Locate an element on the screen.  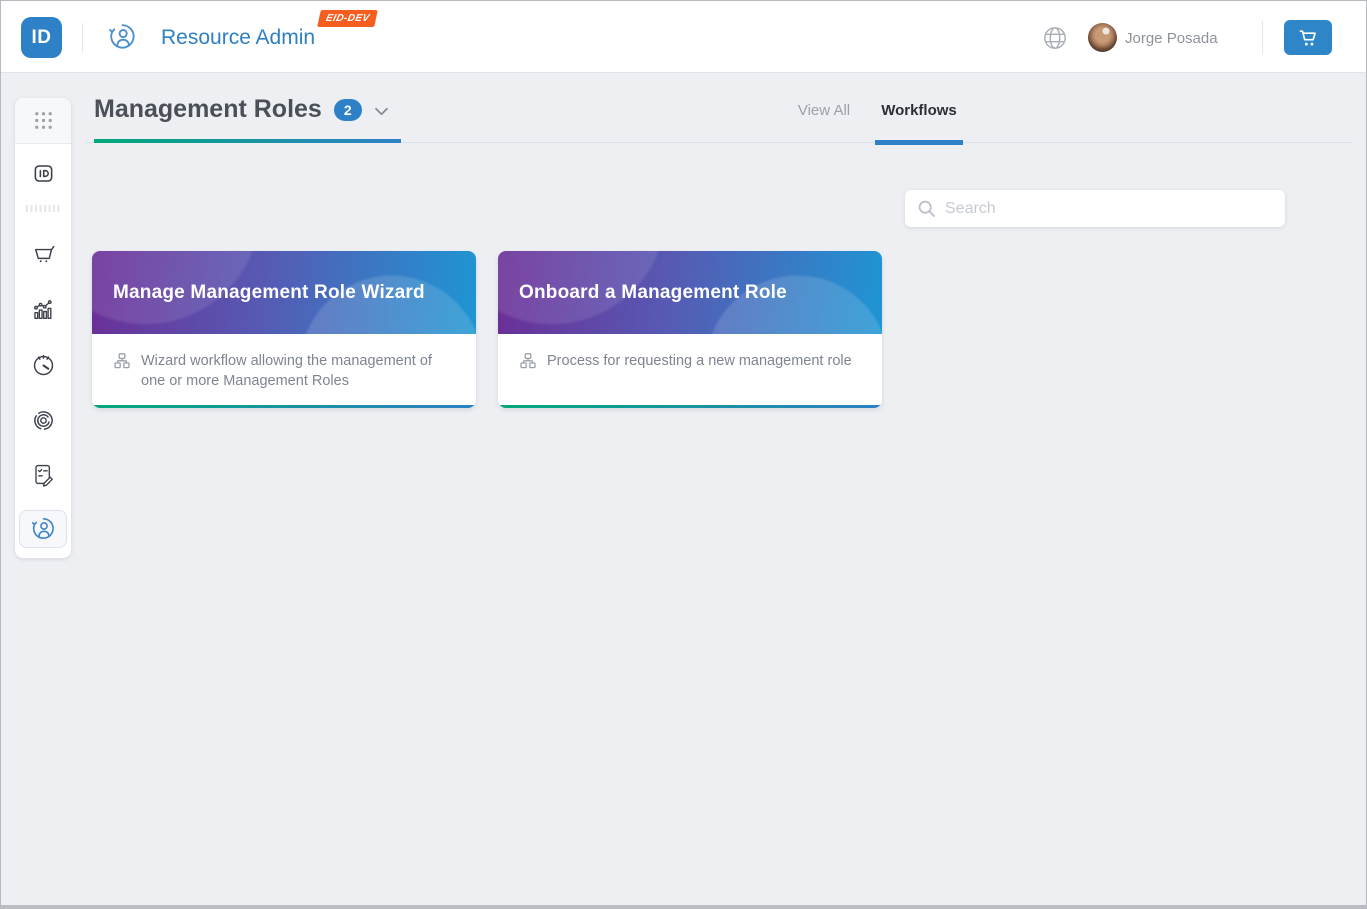
company-logo: ID is located at coordinates (41, 37).